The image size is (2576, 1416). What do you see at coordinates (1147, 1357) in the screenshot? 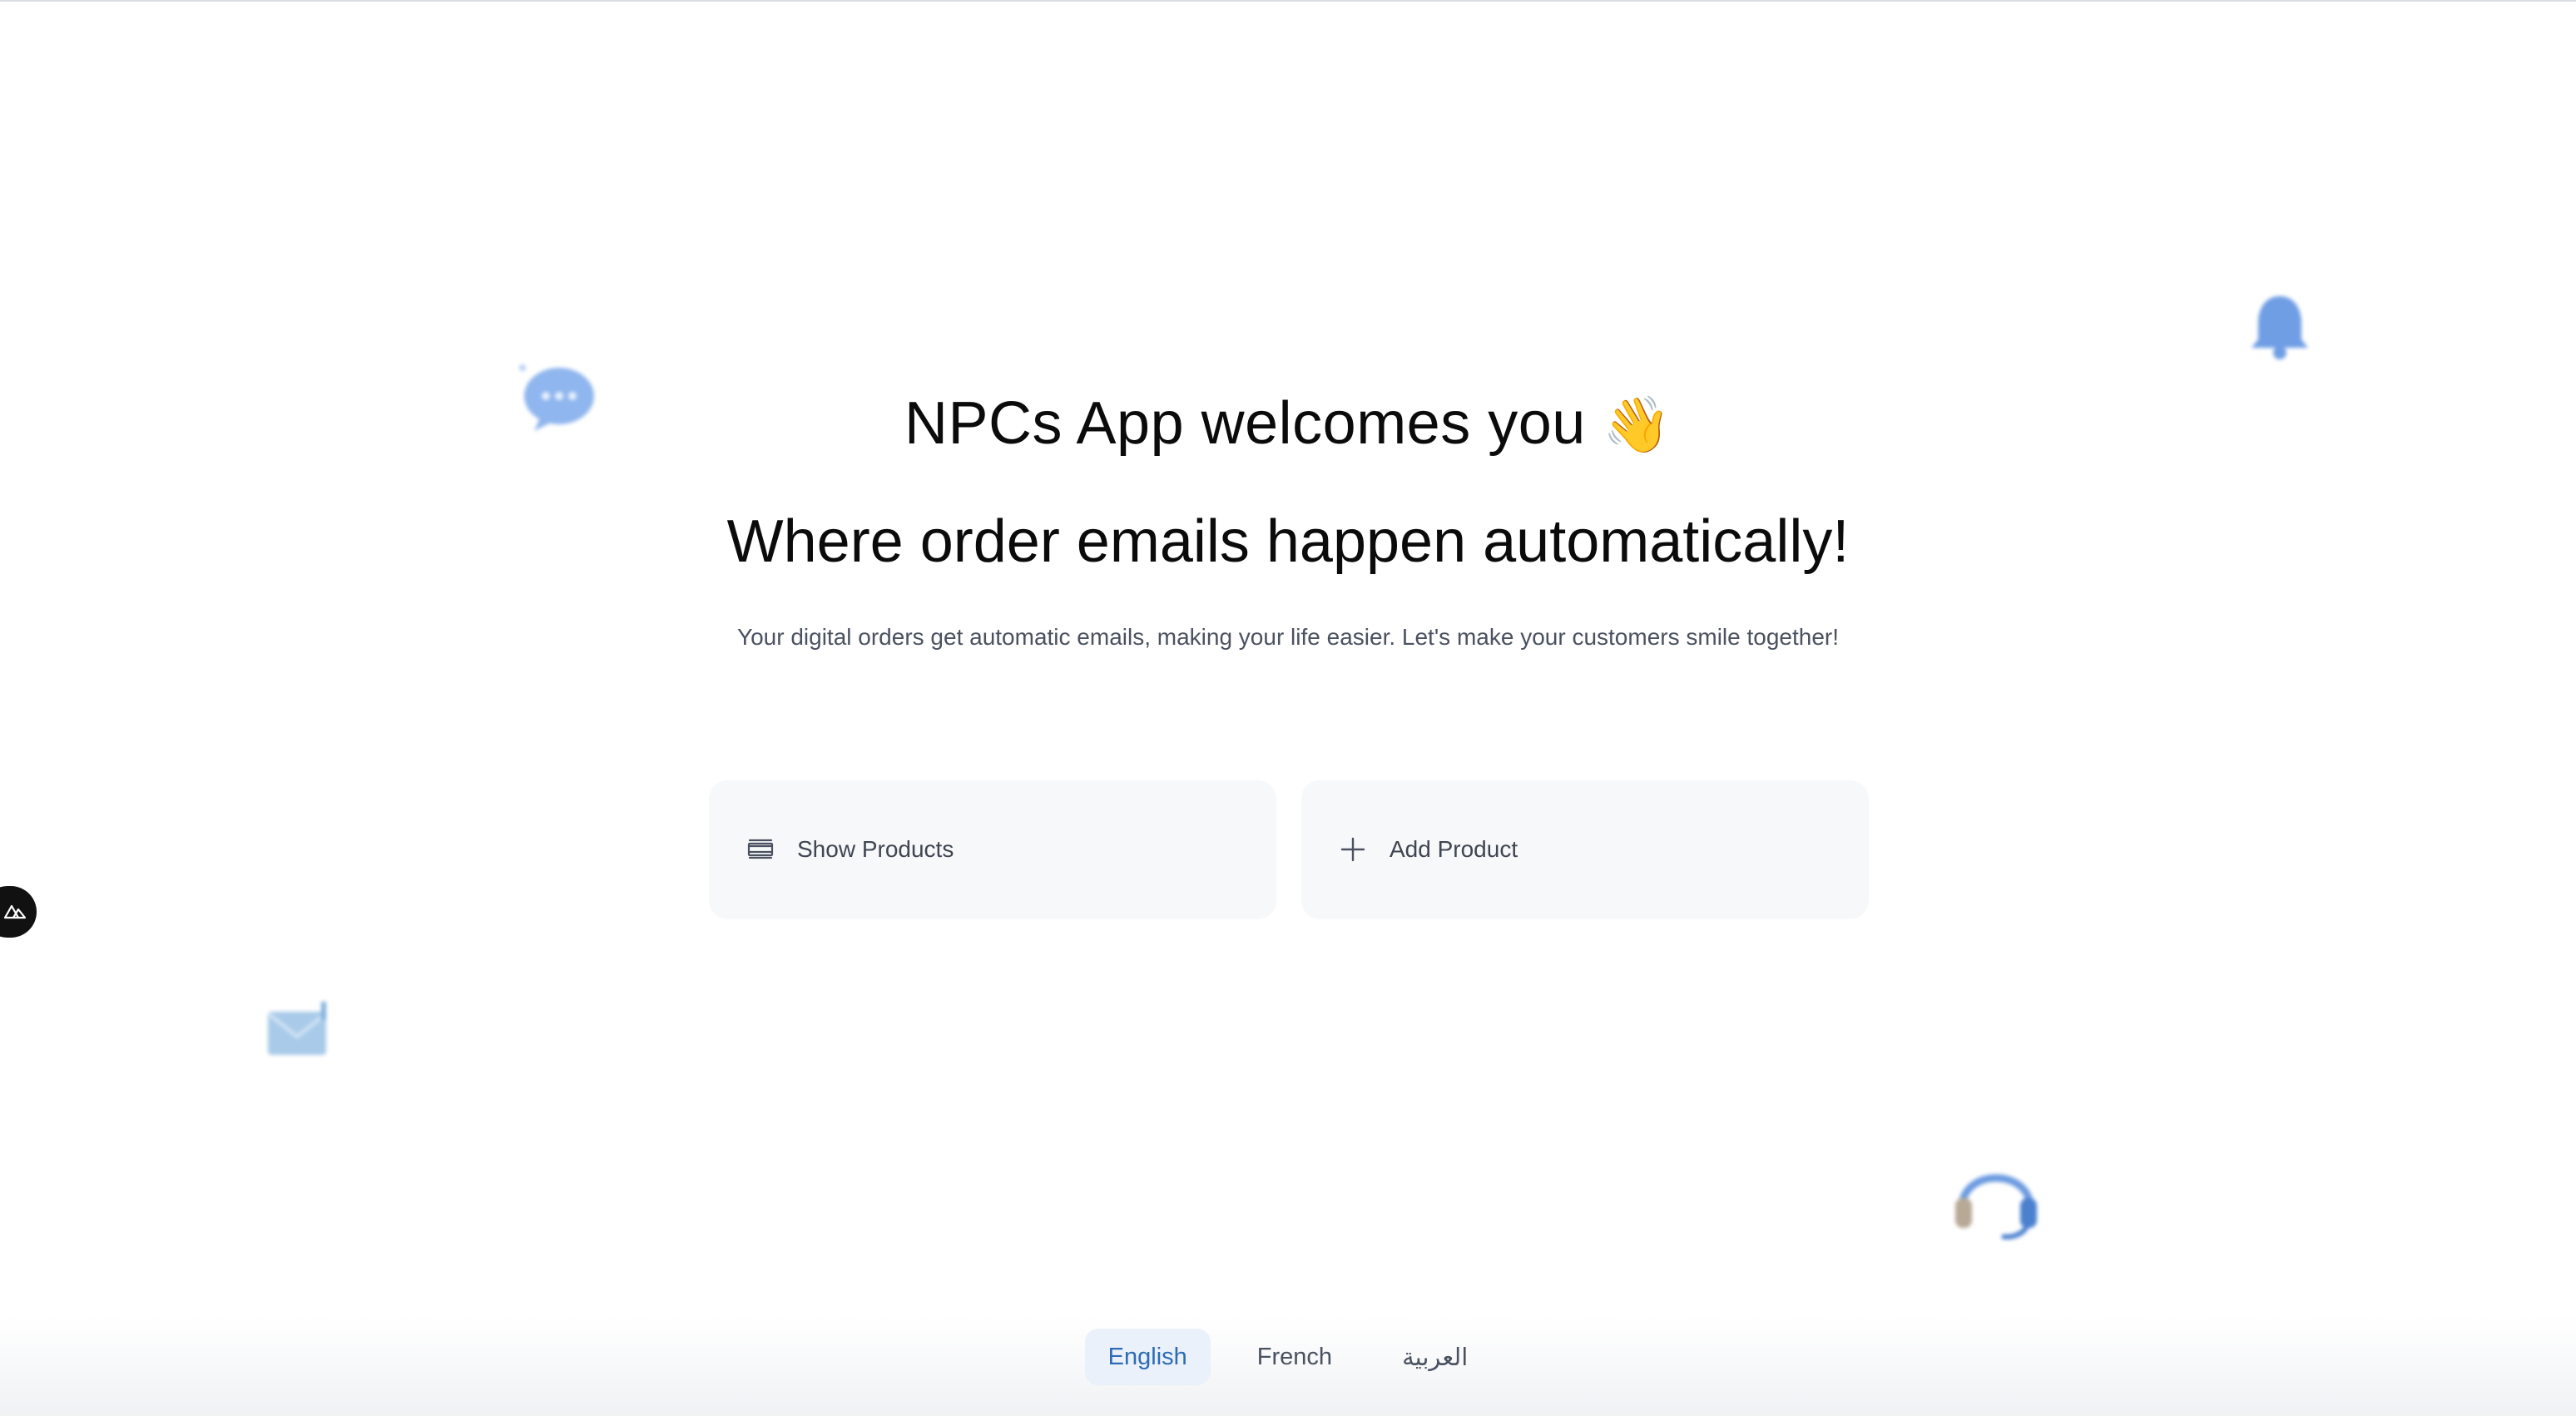
I see `language-option-english: English` at bounding box center [1147, 1357].